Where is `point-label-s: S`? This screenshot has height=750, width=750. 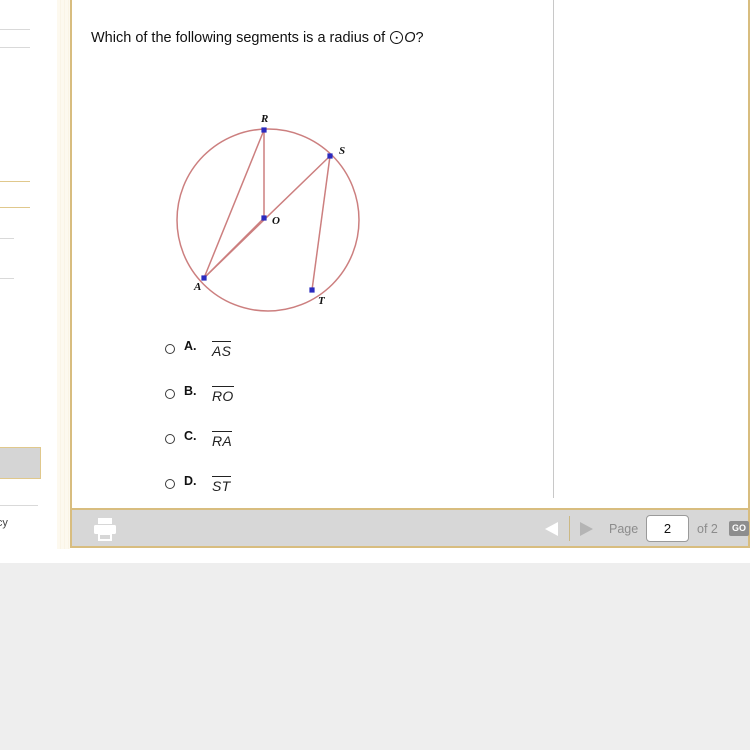 point-label-s: S is located at coordinates (342, 151).